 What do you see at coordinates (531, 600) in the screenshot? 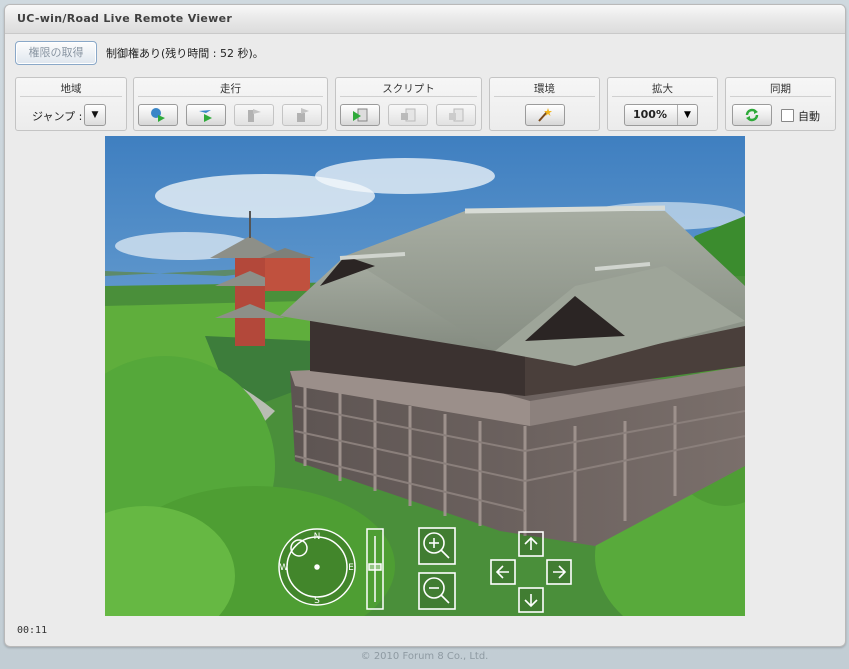
I see `arrow-down-icon` at bounding box center [531, 600].